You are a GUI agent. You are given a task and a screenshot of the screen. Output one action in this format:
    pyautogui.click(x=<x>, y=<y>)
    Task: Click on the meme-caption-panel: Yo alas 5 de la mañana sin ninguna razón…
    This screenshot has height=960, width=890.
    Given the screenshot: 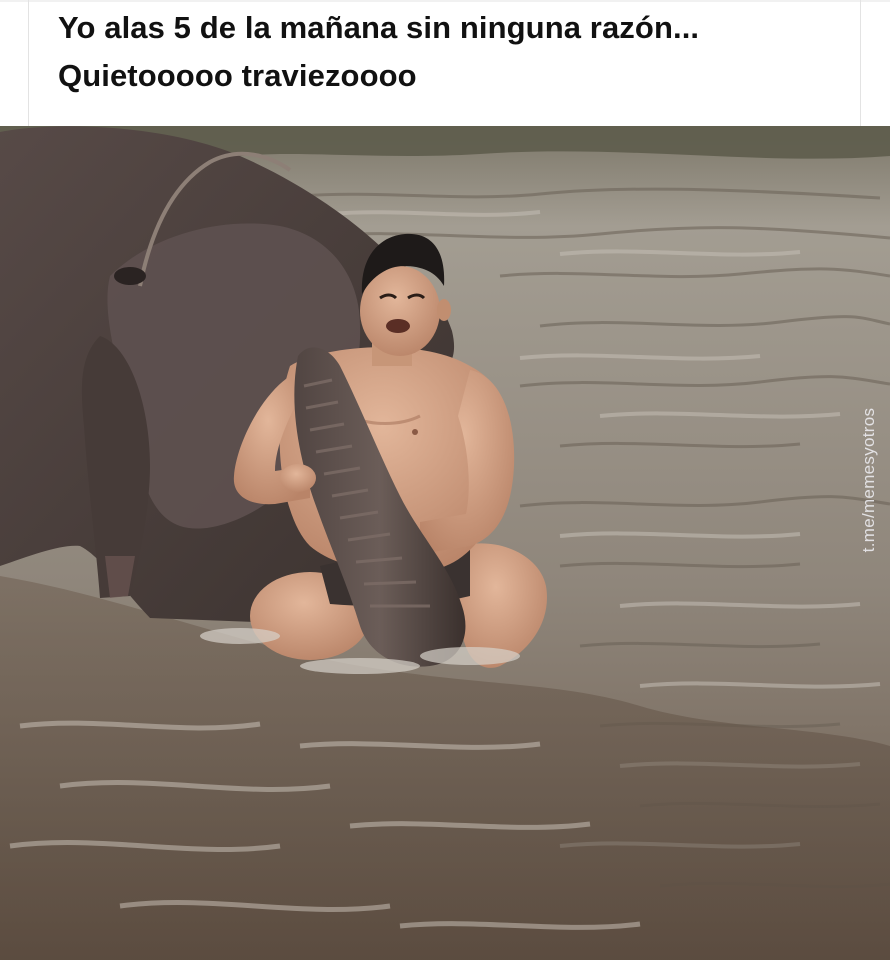 What is the action you would take?
    pyautogui.click(x=445, y=63)
    